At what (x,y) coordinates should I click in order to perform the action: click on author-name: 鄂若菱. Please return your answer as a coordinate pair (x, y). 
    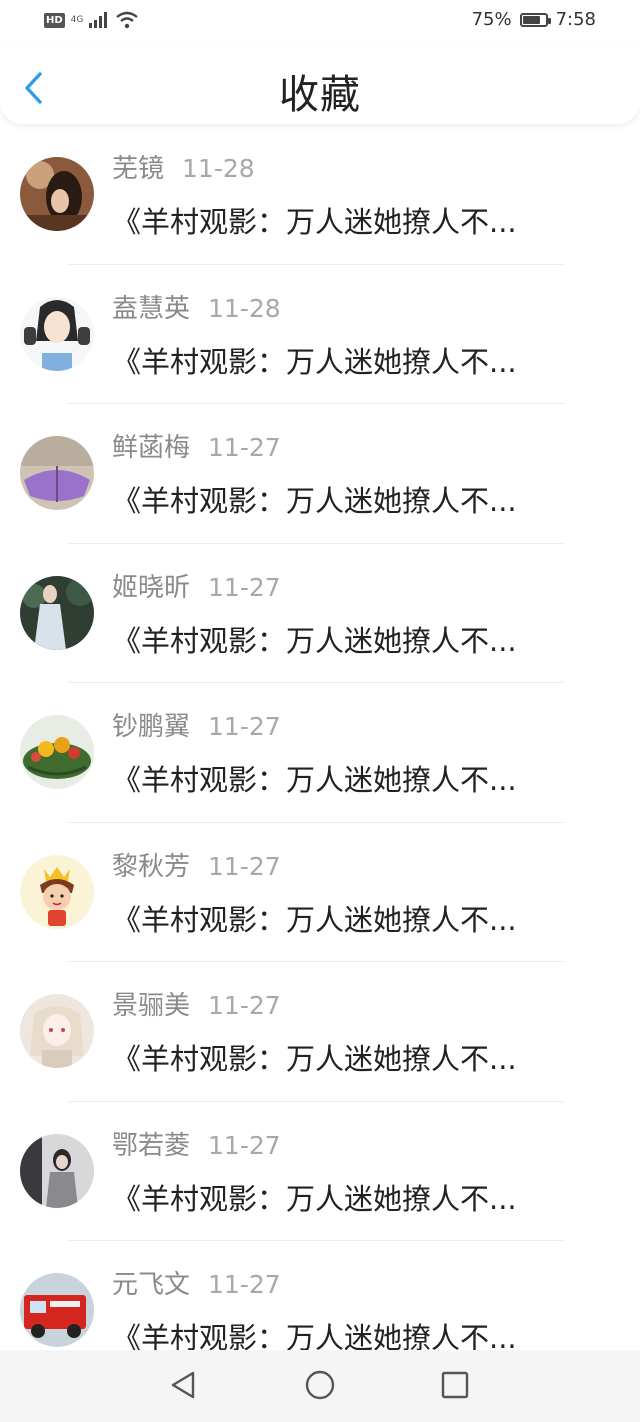
    Looking at the image, I should click on (151, 1145).